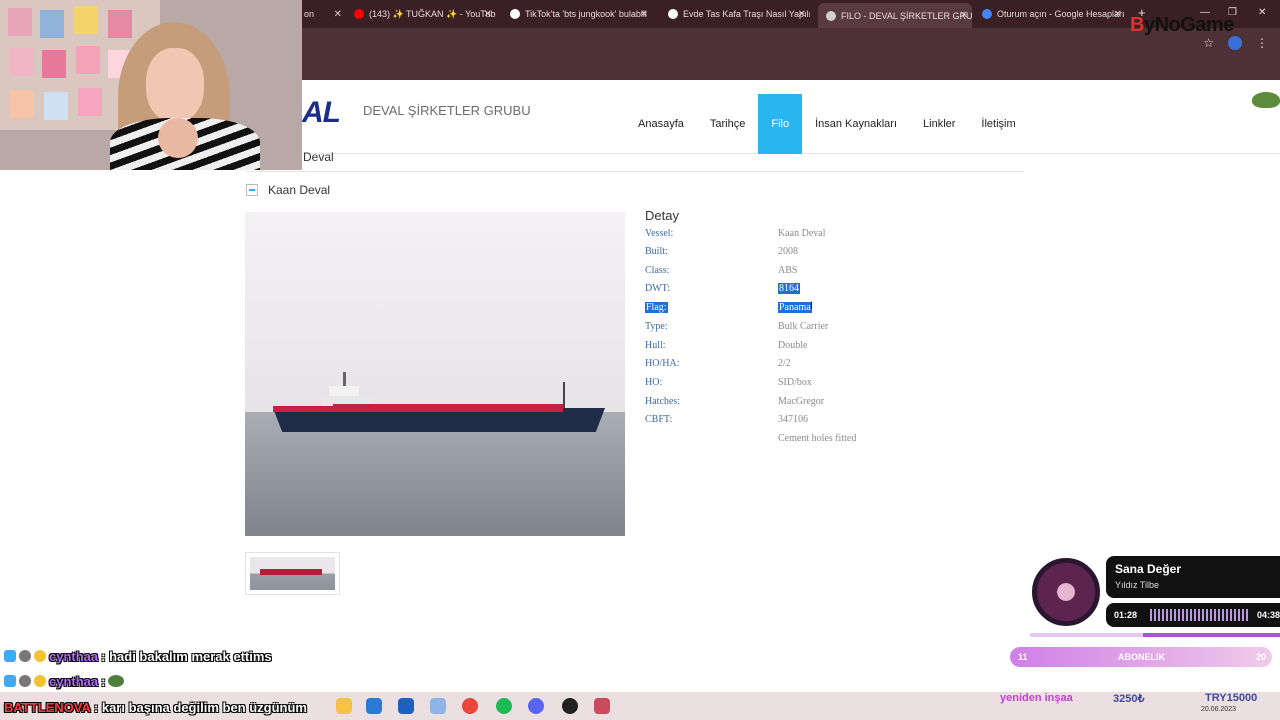 This screenshot has width=1280, height=720. I want to click on detail-row-cbft: CBFT: 347106, so click(795, 422).